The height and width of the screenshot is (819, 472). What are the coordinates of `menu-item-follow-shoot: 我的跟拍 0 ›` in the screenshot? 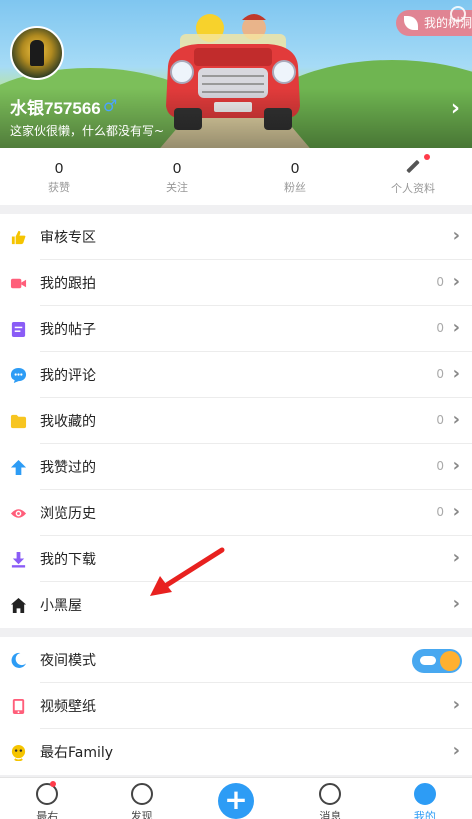 It's located at (236, 283).